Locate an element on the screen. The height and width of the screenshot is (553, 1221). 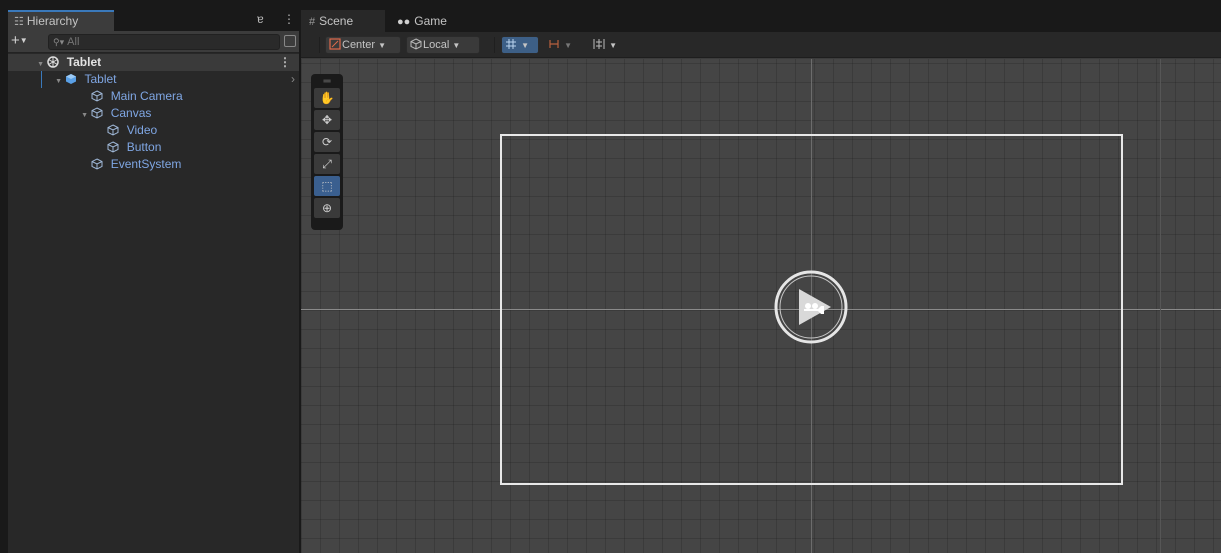
pivot-local-dropdown: Local ▼ is located at coordinates (443, 45).